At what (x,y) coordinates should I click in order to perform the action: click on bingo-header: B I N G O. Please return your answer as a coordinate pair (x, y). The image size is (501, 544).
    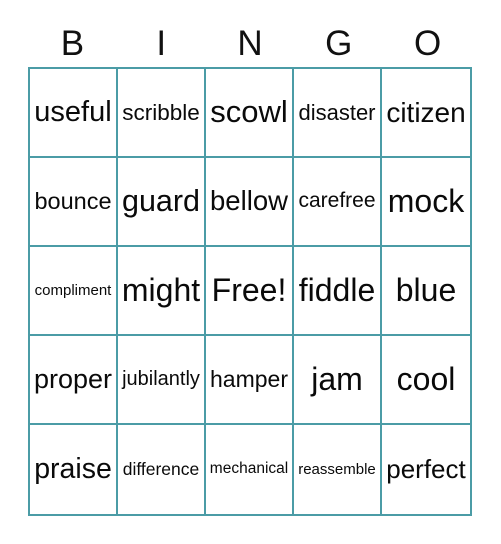
    Looking at the image, I should click on (250, 44).